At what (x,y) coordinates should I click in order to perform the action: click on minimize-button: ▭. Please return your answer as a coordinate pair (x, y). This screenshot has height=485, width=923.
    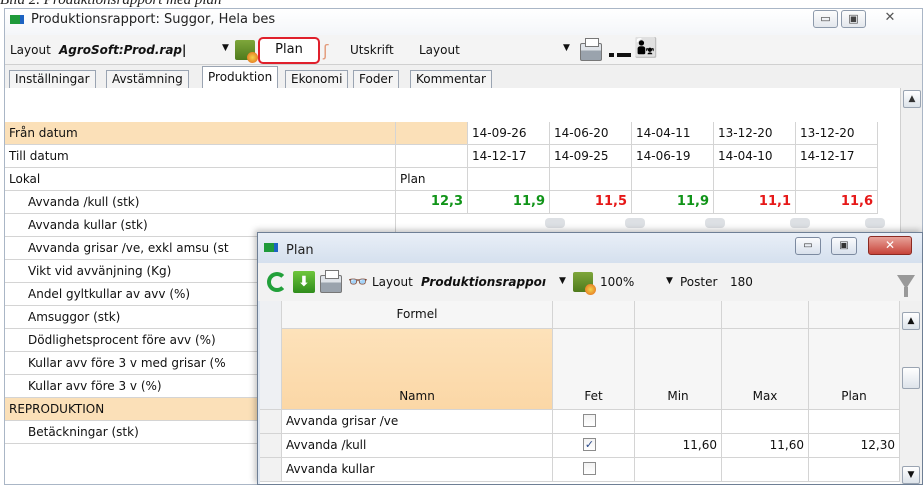
    Looking at the image, I should click on (825, 19).